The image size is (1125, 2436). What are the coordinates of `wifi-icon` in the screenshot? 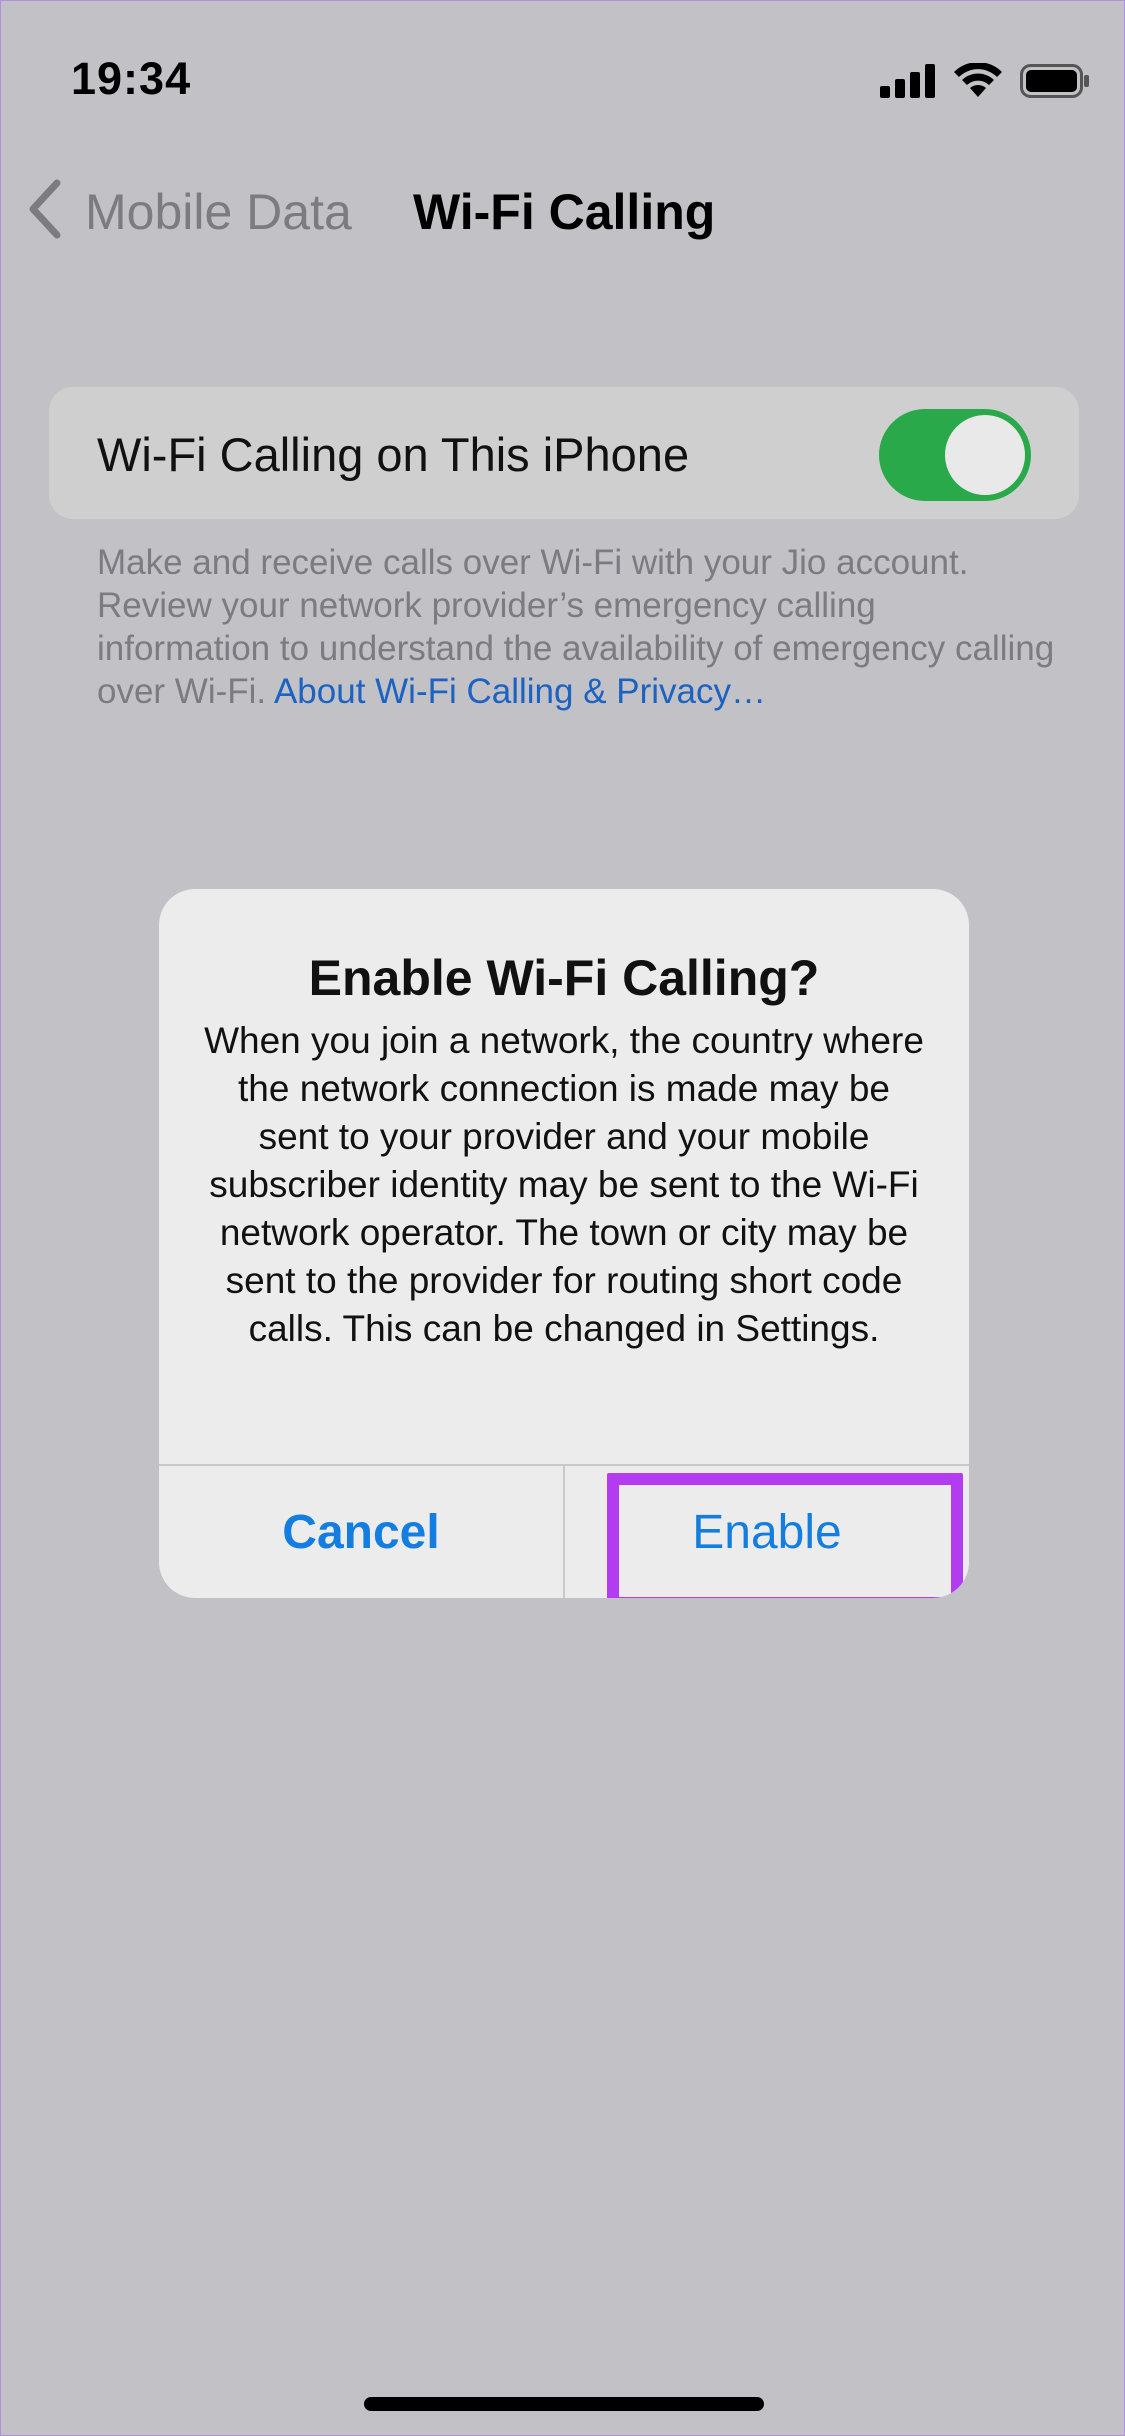 It's located at (978, 83).